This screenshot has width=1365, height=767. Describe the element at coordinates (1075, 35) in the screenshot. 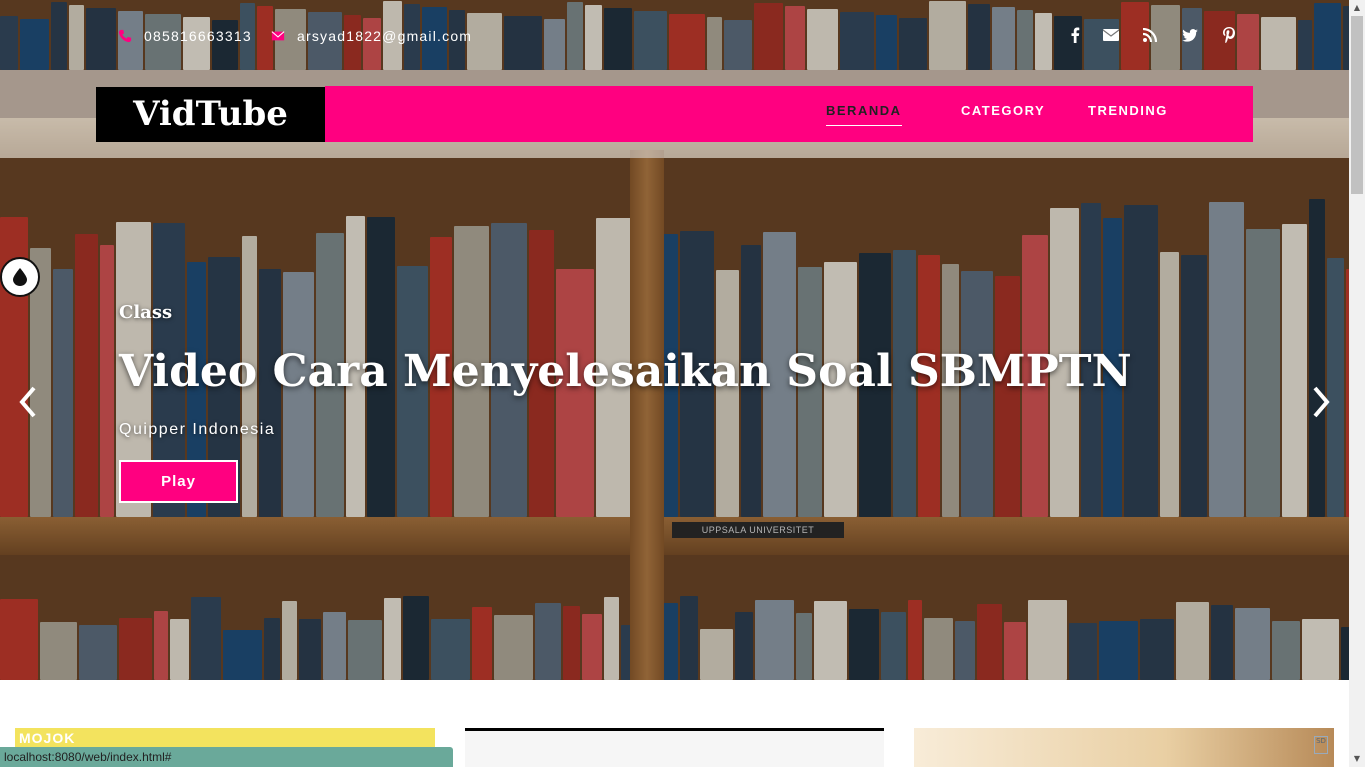

I see `facebook-icon` at that location.